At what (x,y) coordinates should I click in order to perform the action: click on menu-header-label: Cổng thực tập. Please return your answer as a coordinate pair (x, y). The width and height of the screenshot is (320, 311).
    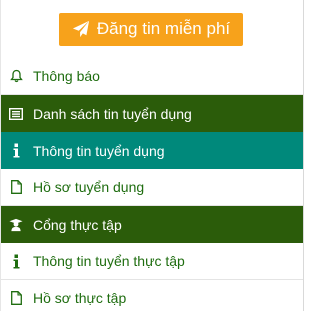
    Looking at the image, I should click on (77, 224).